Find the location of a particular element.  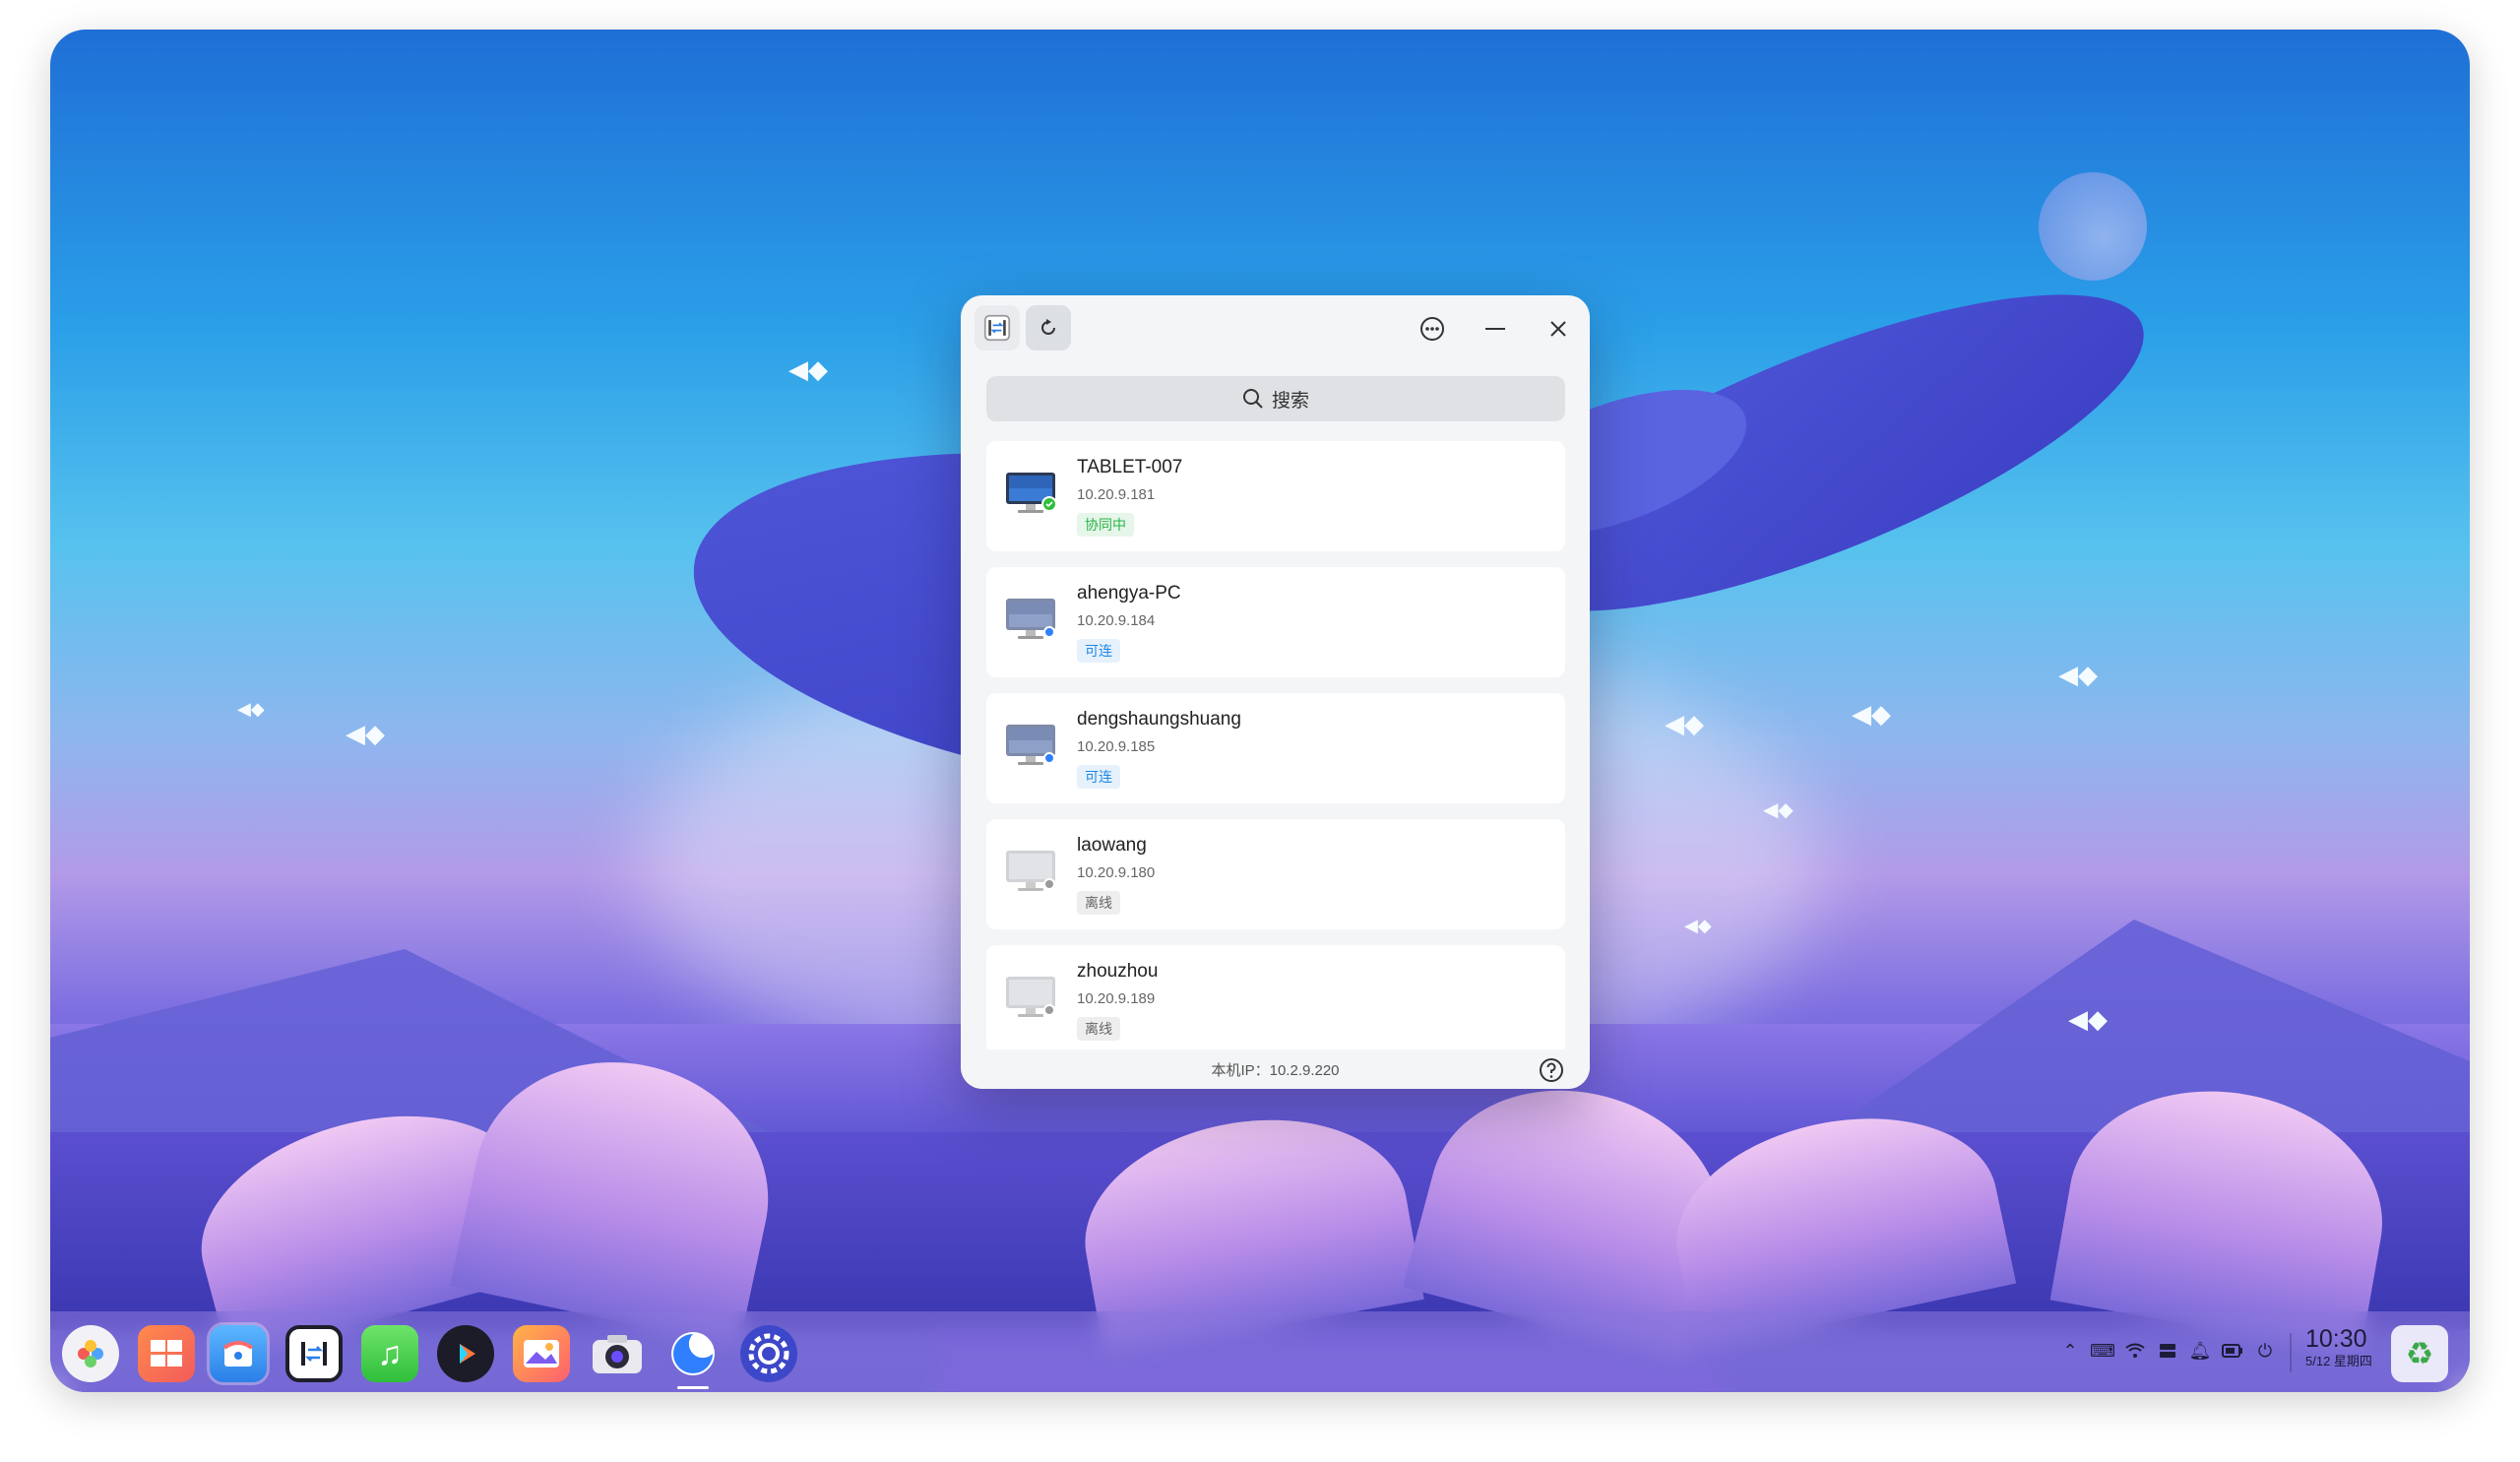

more-options-button is located at coordinates (1432, 329).